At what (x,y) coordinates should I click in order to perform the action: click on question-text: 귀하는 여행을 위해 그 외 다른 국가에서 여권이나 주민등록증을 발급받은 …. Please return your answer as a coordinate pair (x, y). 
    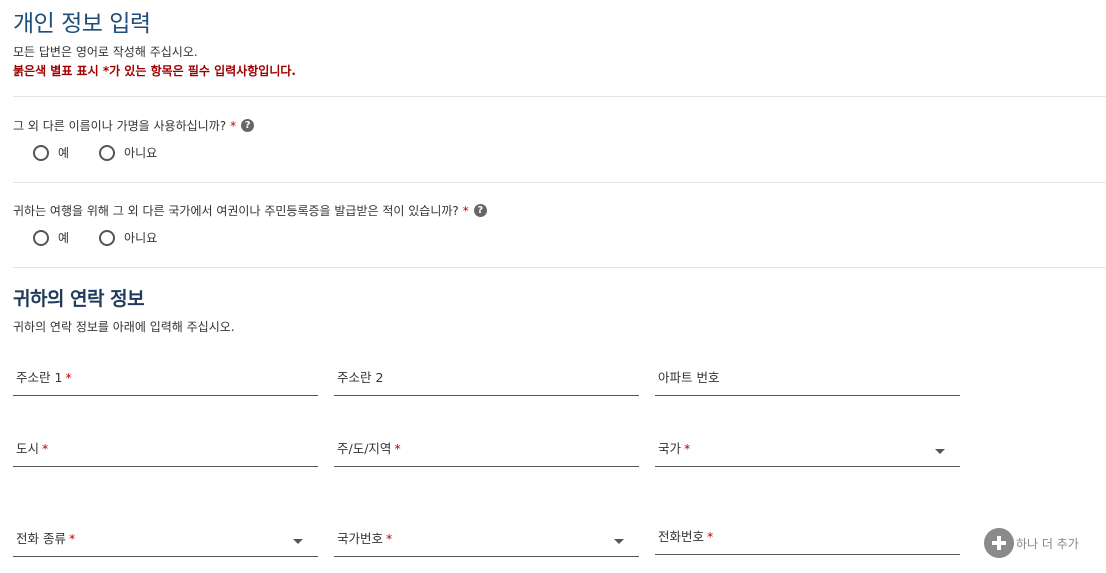
    Looking at the image, I should click on (236, 211).